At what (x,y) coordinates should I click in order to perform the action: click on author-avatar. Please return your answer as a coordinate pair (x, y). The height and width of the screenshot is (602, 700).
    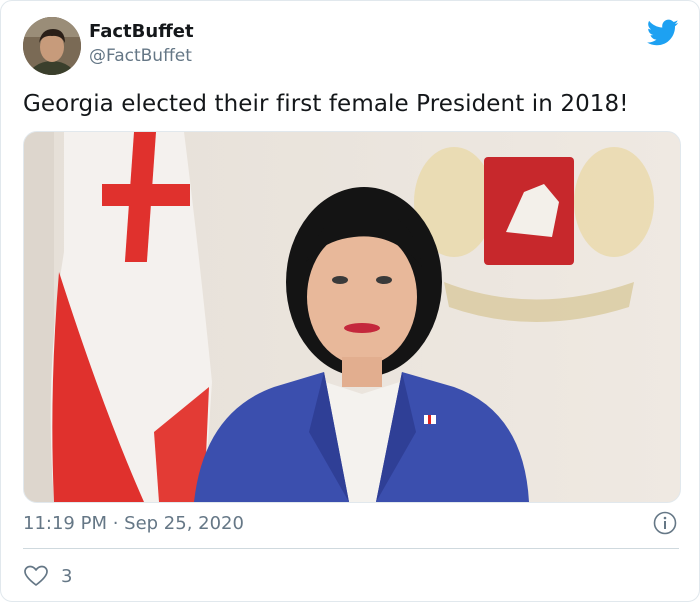
    Looking at the image, I should click on (52, 46).